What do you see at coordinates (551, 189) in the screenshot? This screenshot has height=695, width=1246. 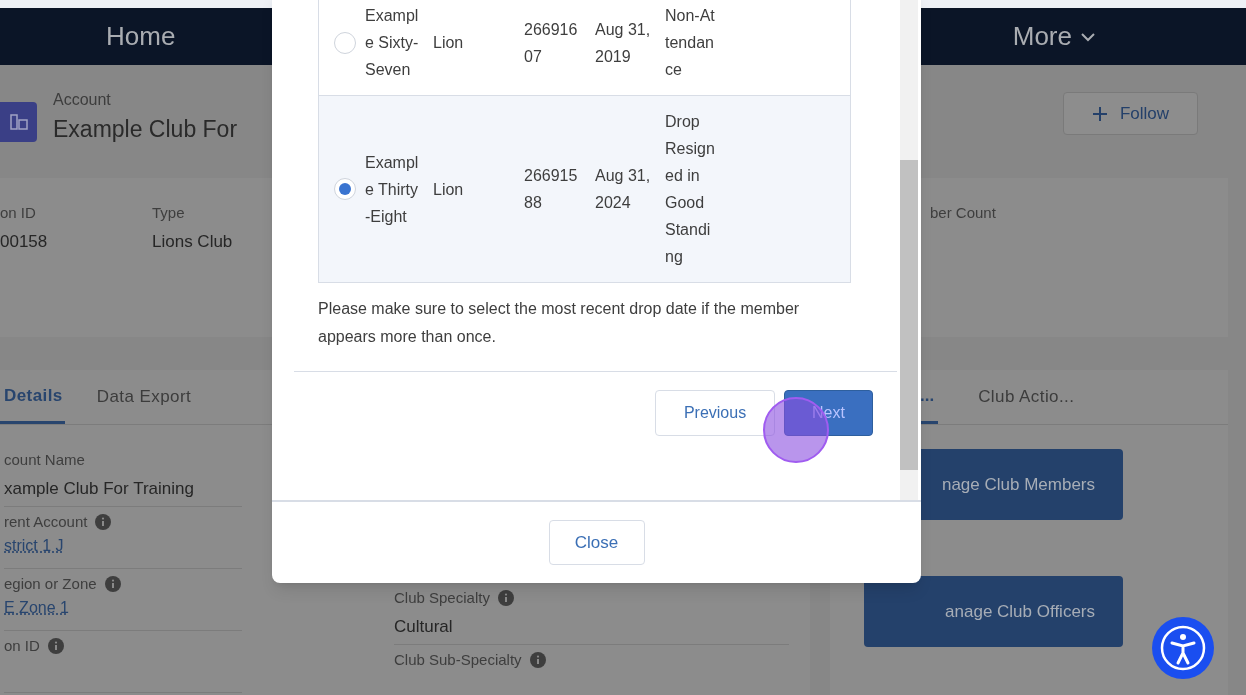 I see `table-cell-text: 26691588` at bounding box center [551, 189].